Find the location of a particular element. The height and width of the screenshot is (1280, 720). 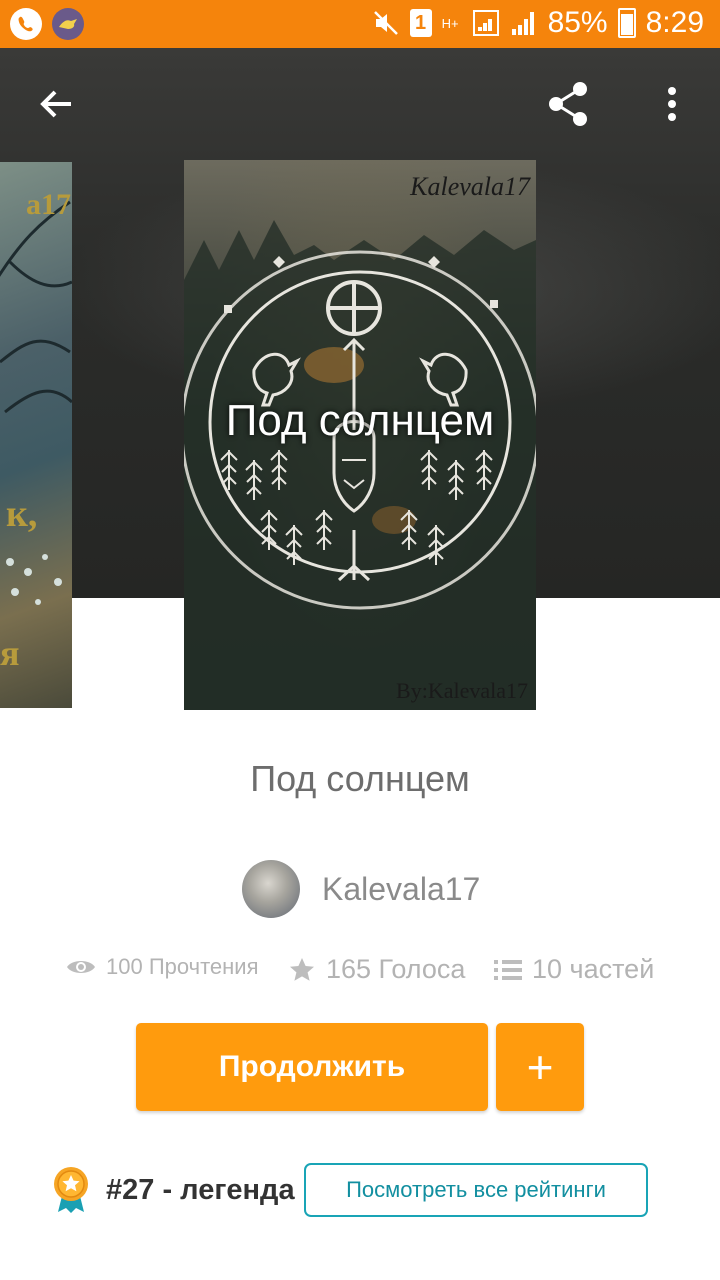

tree-branches-art is located at coordinates (36, 402).